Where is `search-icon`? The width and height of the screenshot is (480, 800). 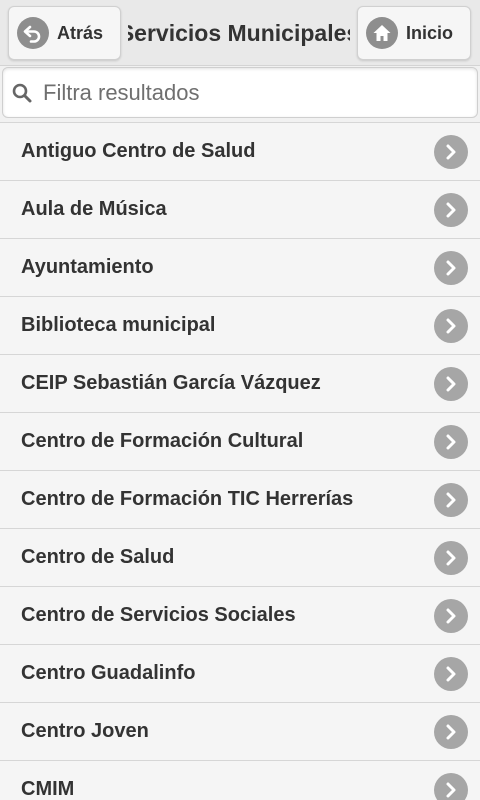
search-icon is located at coordinates (22, 93).